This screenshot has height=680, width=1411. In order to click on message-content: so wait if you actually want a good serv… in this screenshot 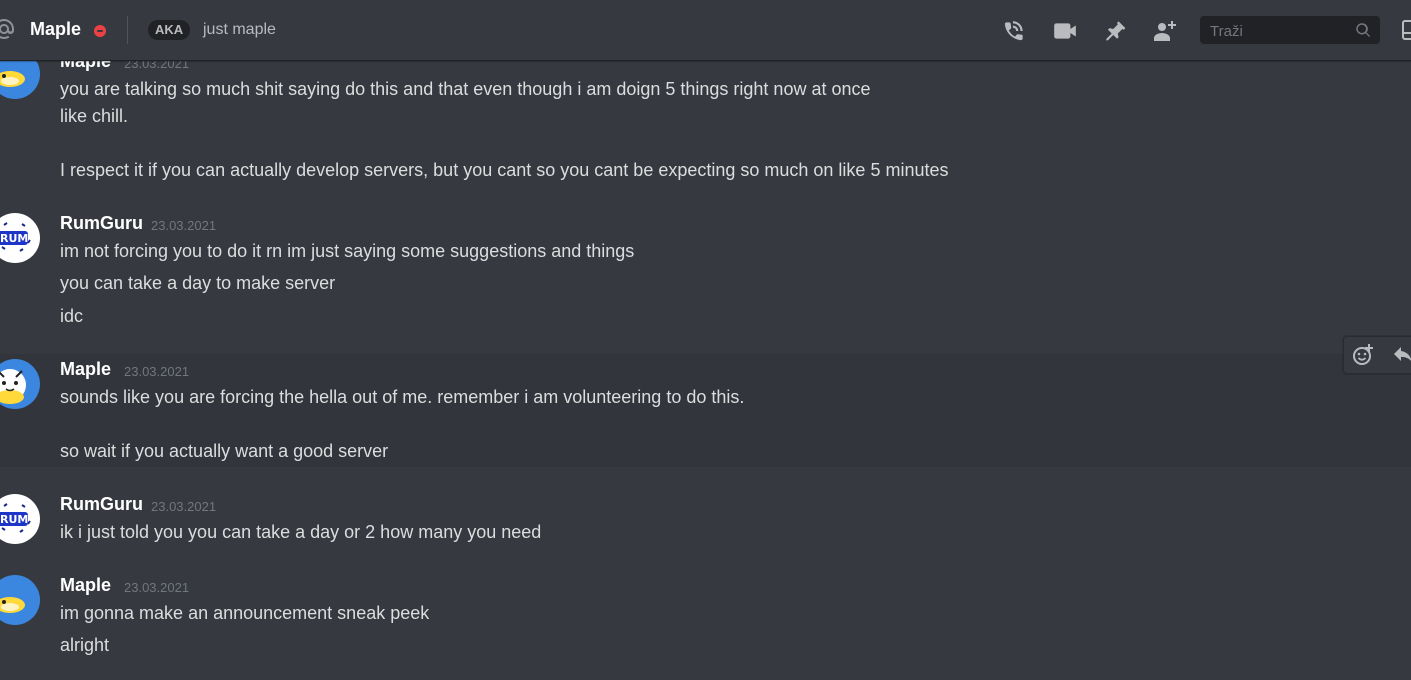, I will do `click(224, 451)`.